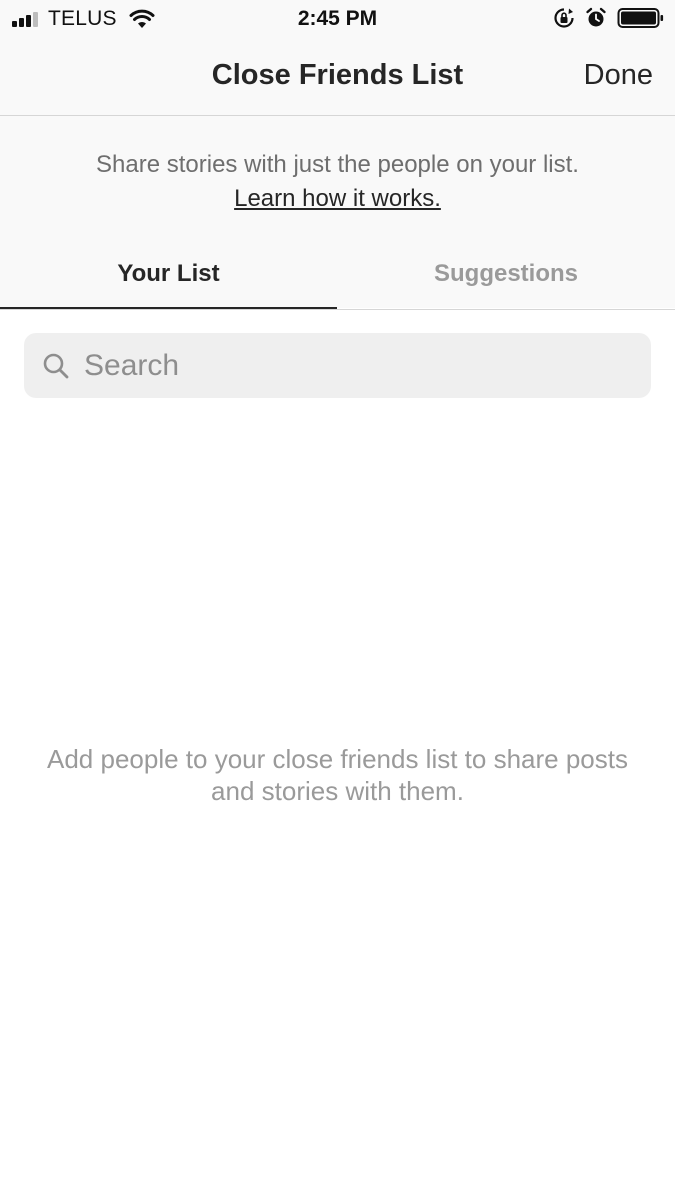  What do you see at coordinates (168, 269) in the screenshot?
I see `tab-your-list: Your List` at bounding box center [168, 269].